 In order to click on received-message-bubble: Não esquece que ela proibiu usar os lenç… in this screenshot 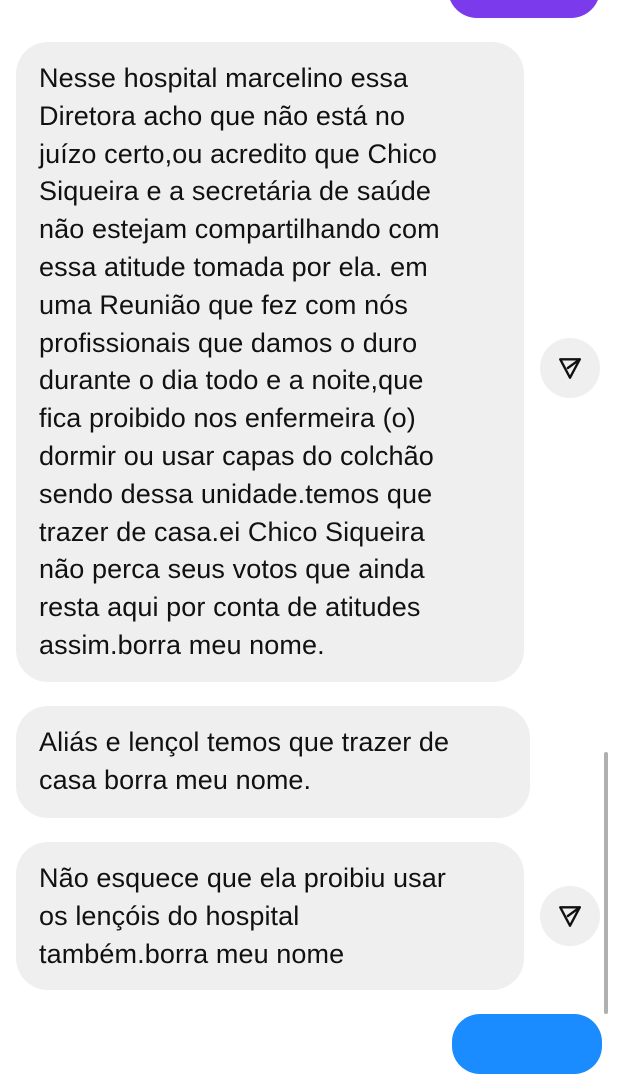, I will do `click(270, 916)`.